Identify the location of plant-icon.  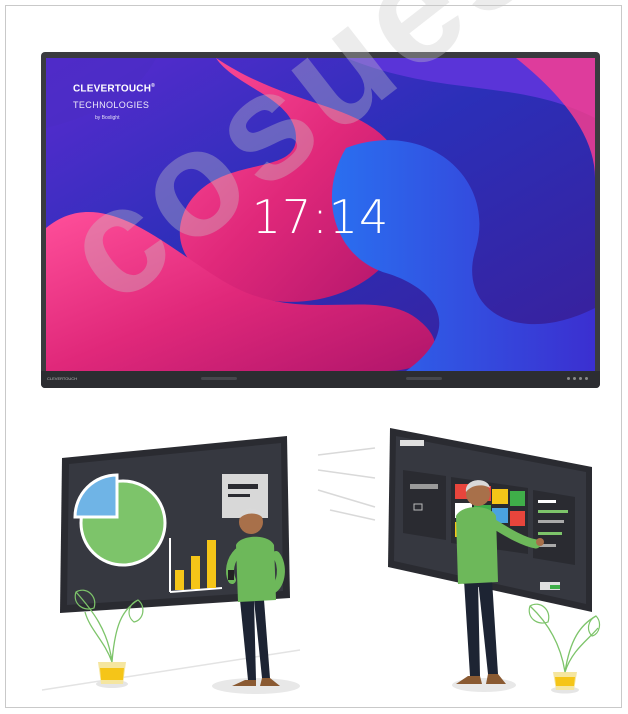
(564, 648).